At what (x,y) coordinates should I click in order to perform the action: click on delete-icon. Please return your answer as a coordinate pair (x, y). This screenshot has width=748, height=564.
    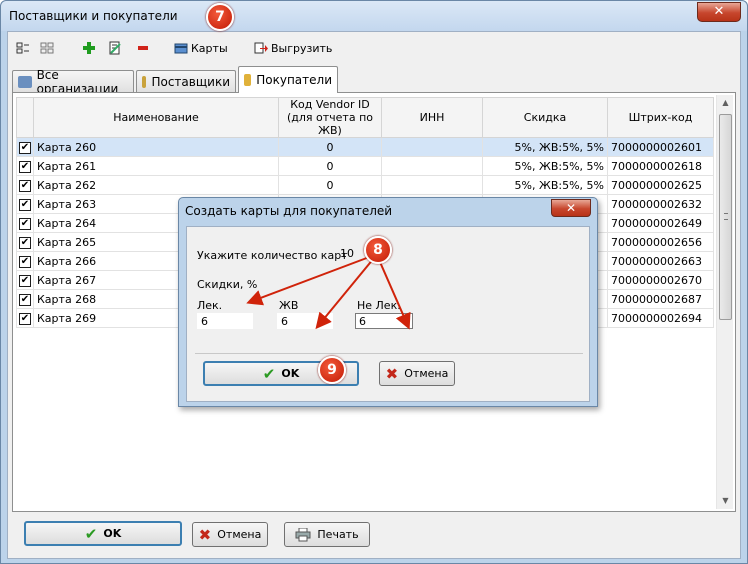
    Looking at the image, I should click on (143, 48).